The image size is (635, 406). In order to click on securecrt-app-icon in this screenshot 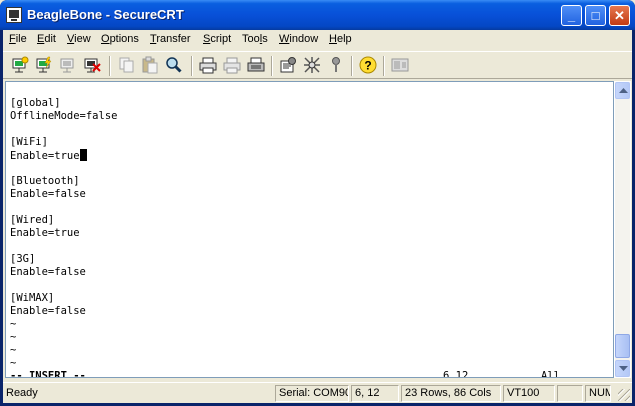, I will do `click(14, 15)`.